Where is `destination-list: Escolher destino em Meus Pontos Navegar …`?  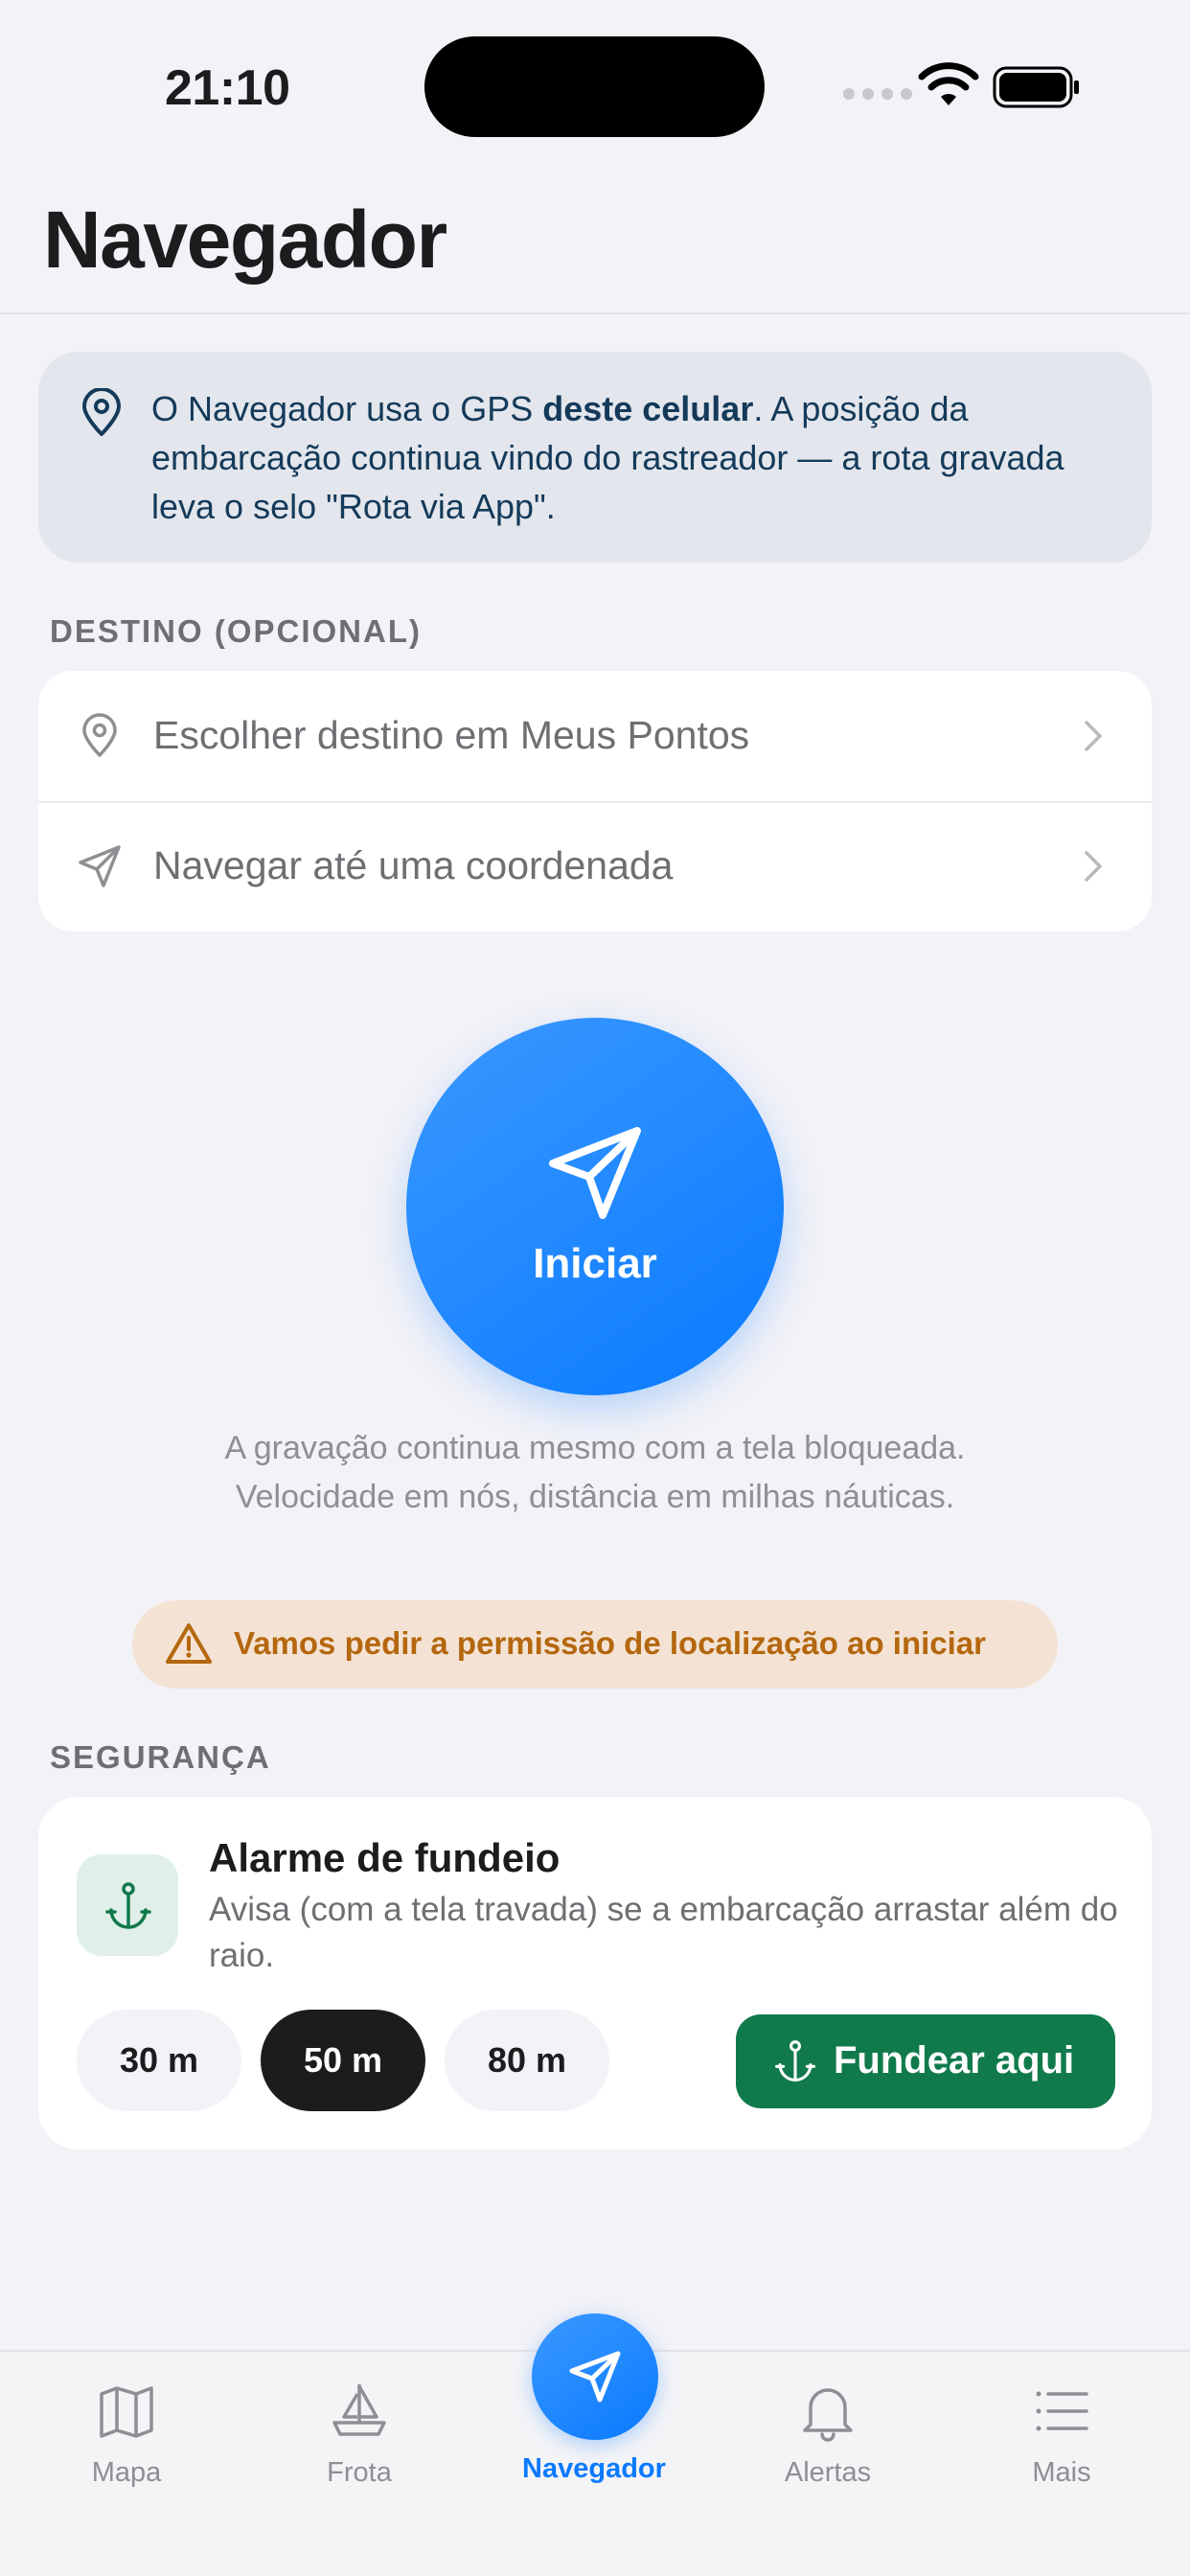
destination-list: Escolher destino em Meus Pontos Navegar … is located at coordinates (595, 801).